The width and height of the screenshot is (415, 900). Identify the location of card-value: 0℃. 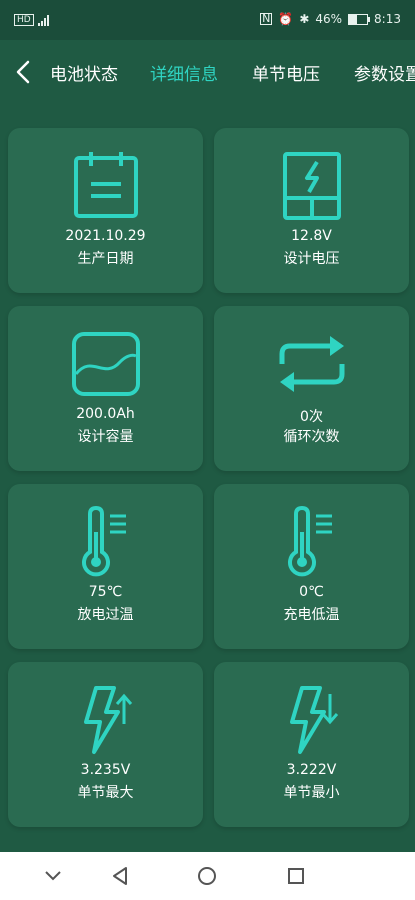
(311, 592).